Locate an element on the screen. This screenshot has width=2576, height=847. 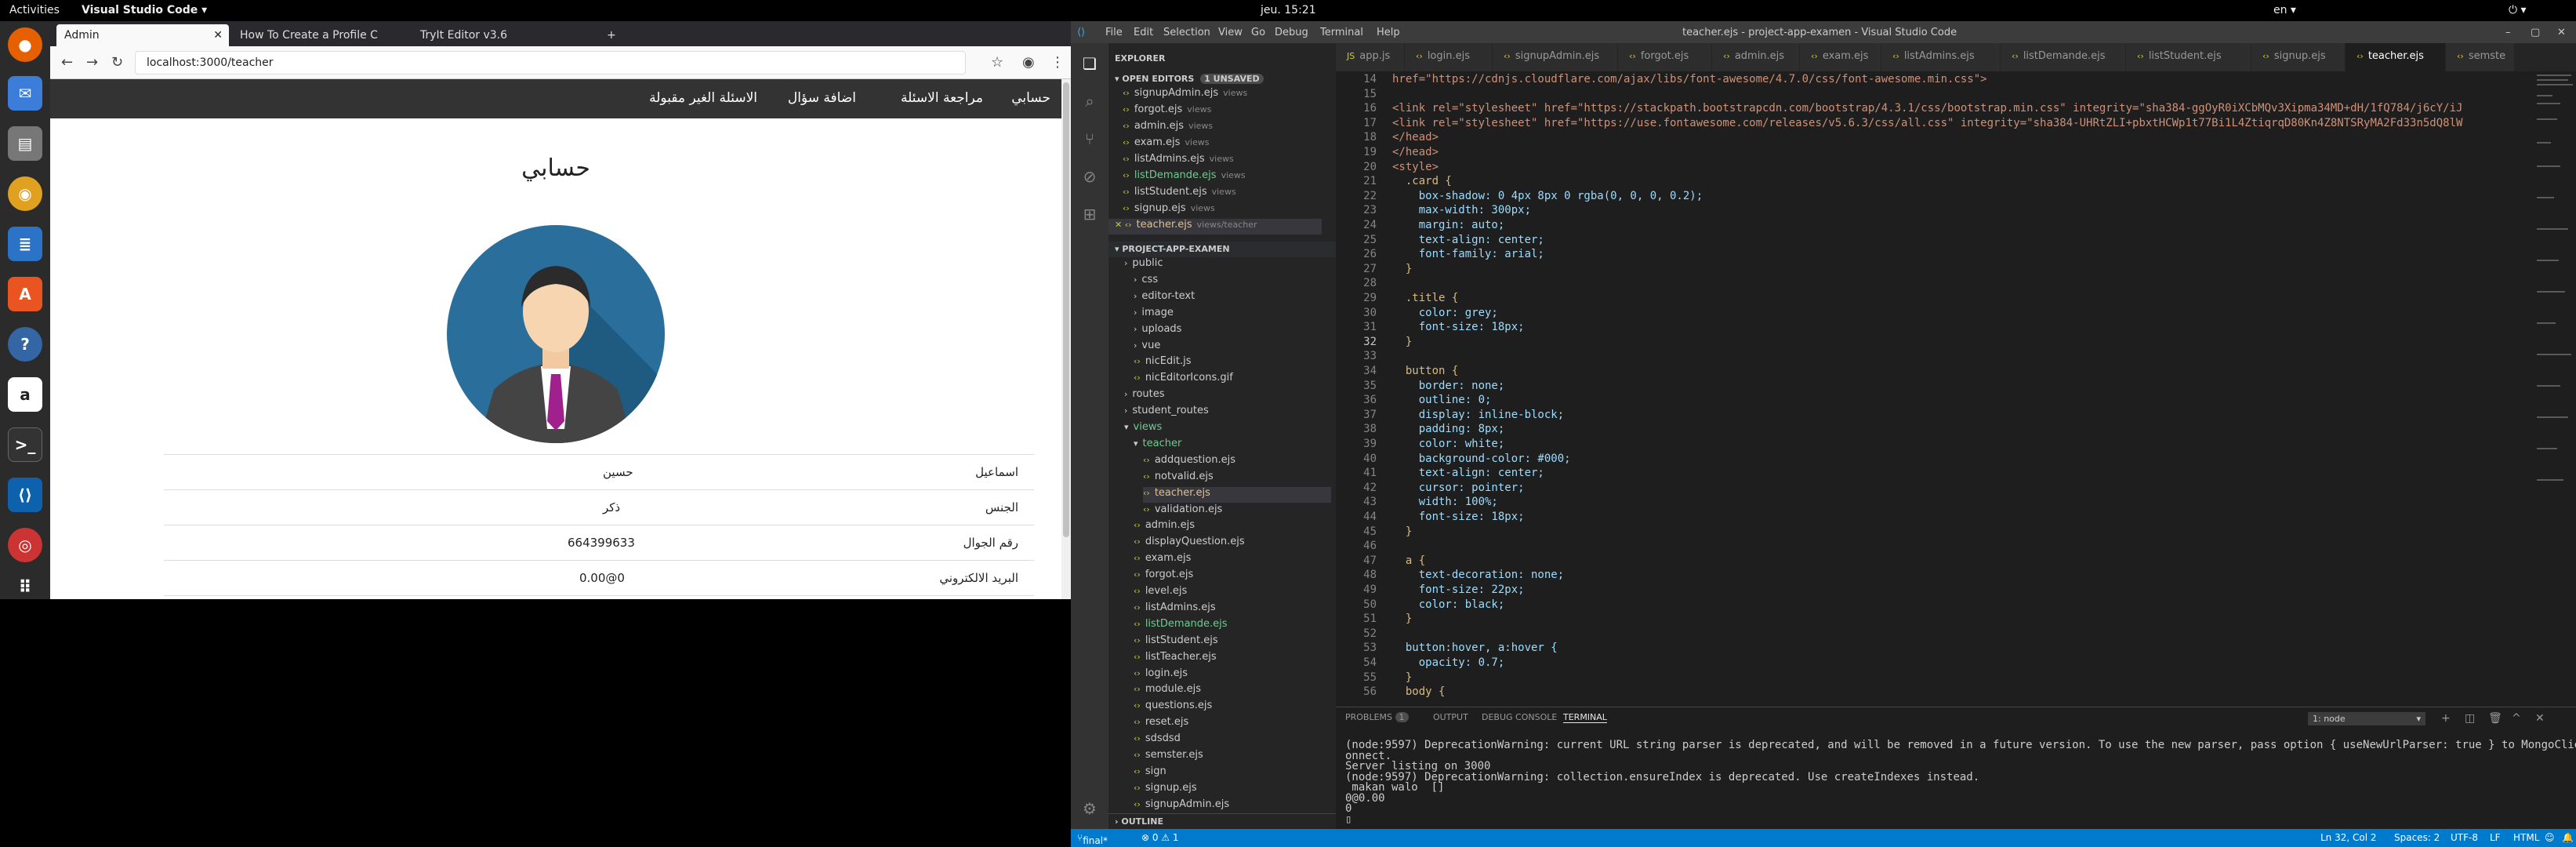
tree-item: ‹› listTeacher.ejs is located at coordinates (1175, 659).